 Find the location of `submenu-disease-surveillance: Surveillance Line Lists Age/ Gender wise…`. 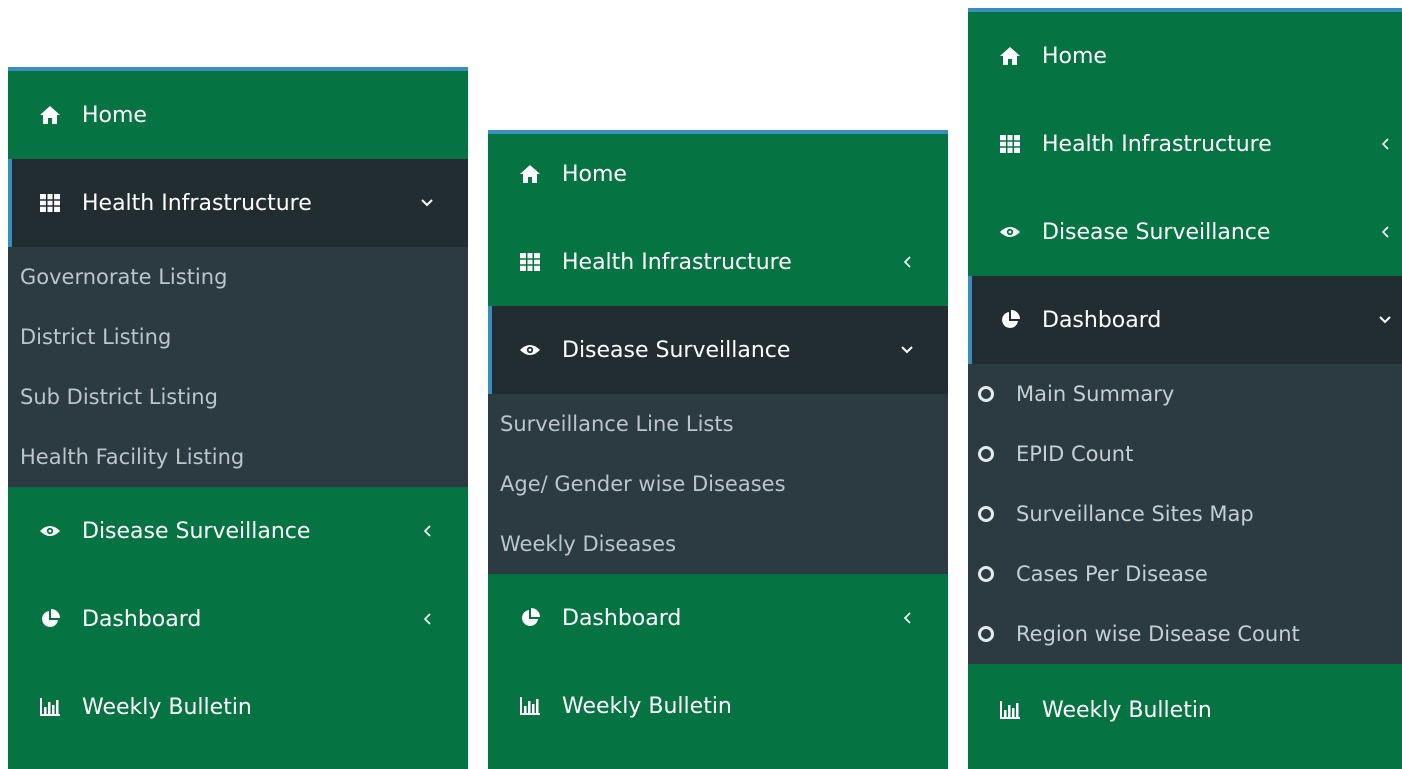

submenu-disease-surveillance: Surveillance Line Lists Age/ Gender wise… is located at coordinates (718, 484).